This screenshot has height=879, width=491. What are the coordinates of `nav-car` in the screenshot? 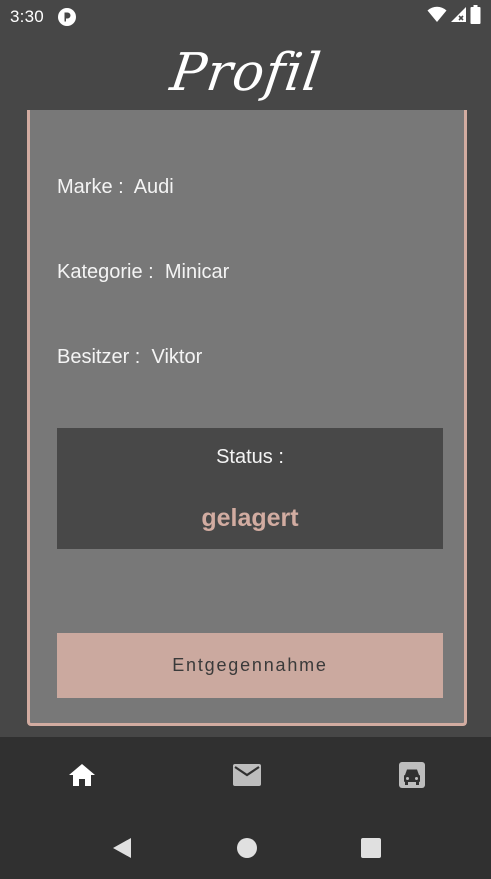 It's located at (412, 777).